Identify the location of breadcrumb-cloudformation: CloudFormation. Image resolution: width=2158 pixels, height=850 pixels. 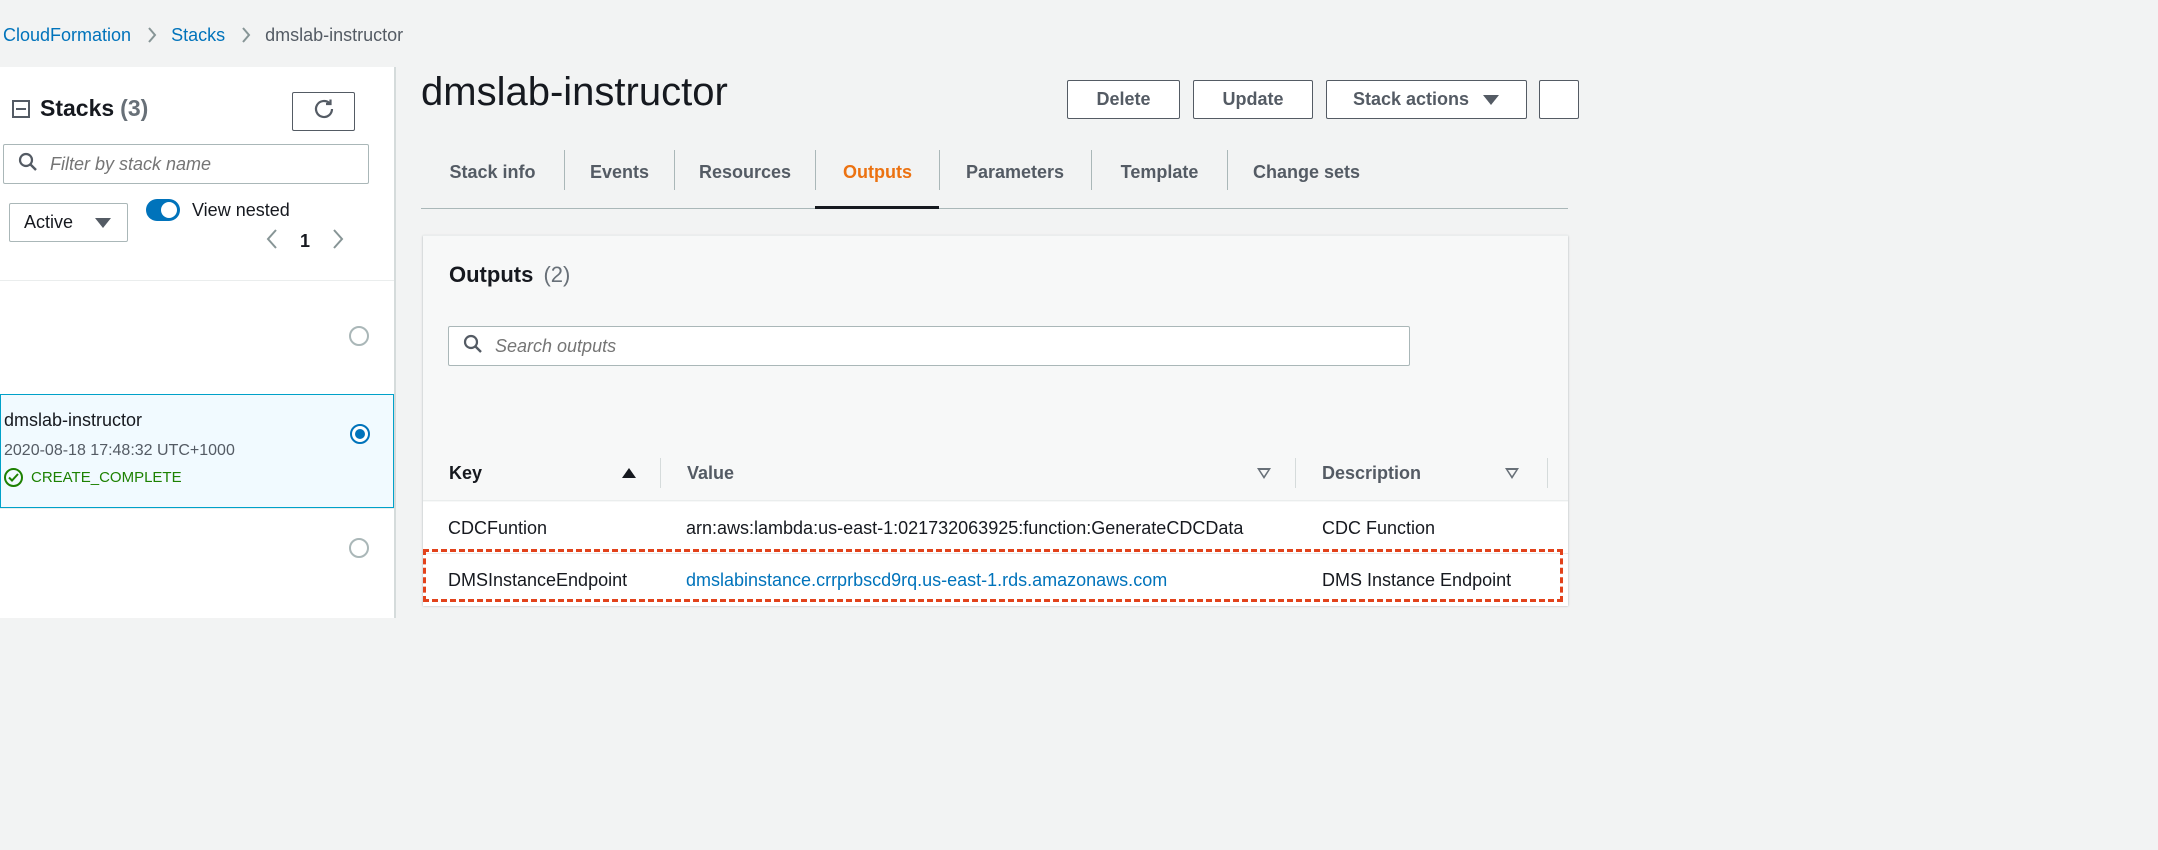
(67, 35).